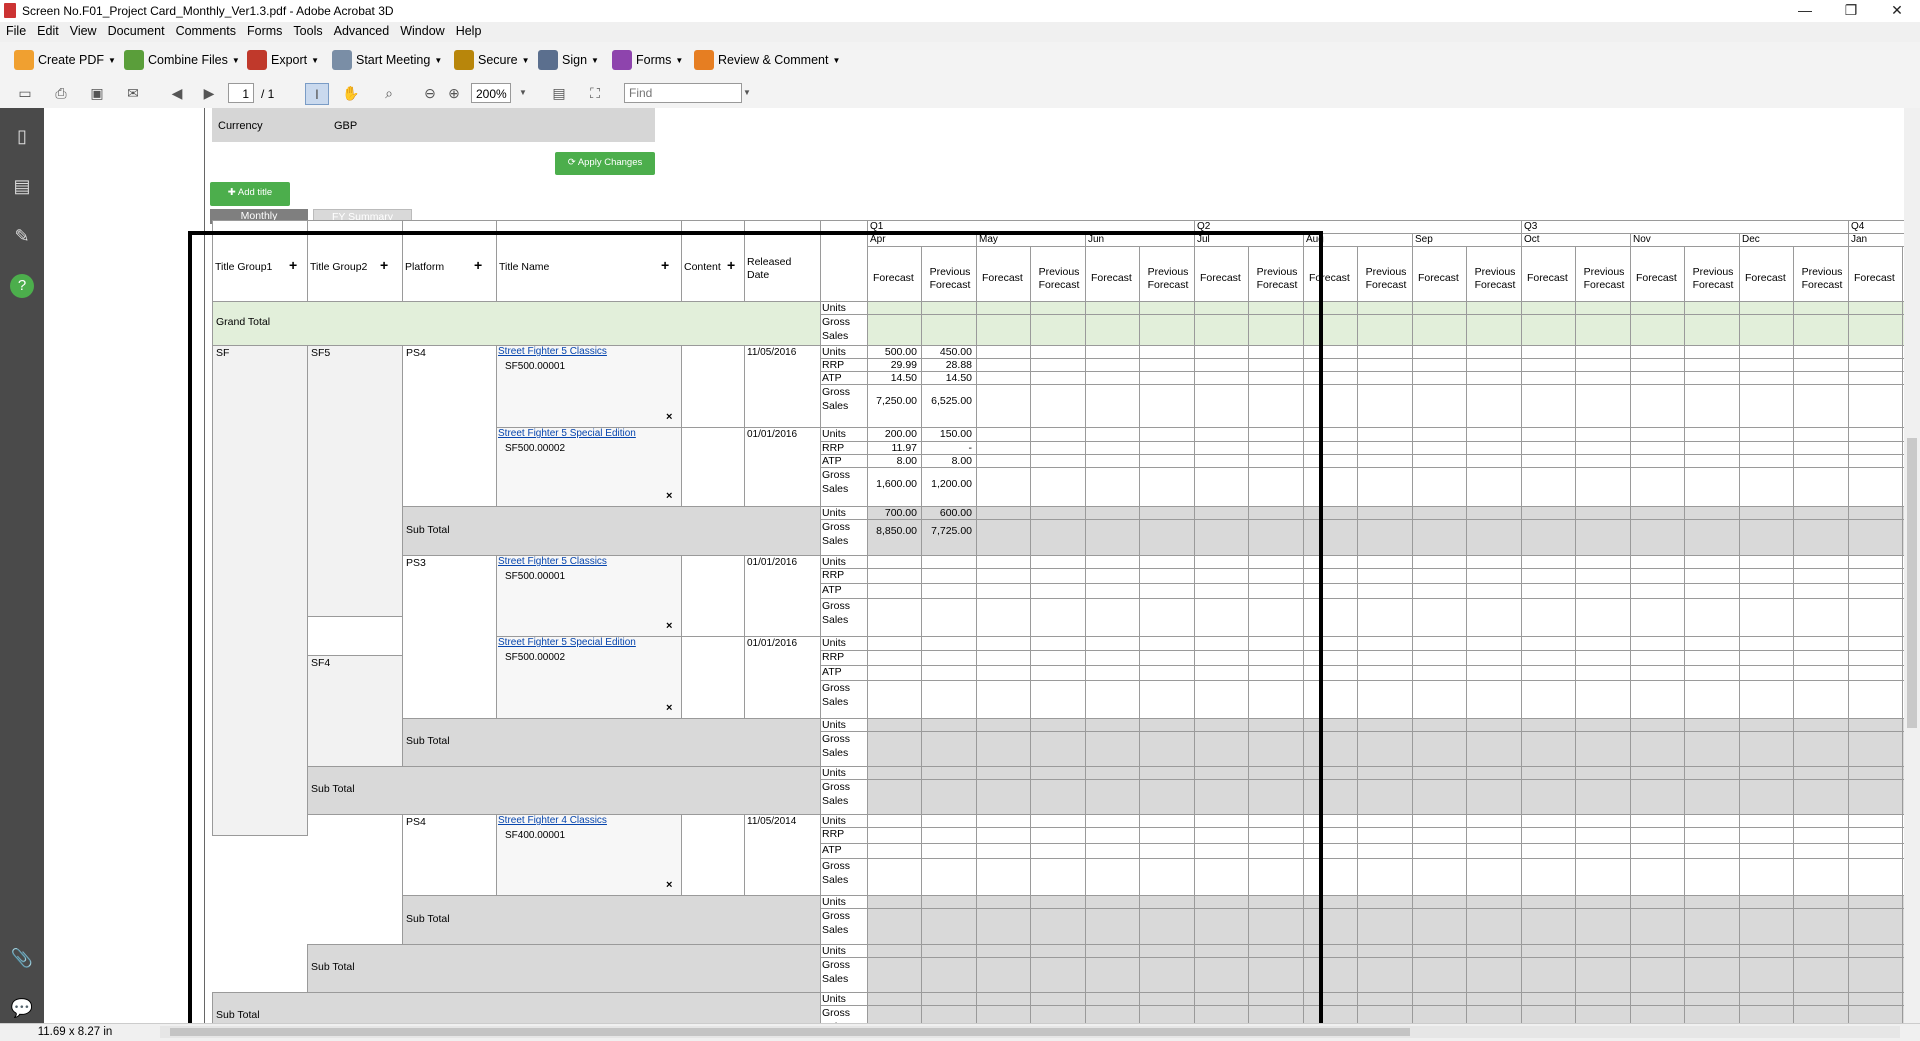  I want to click on find-dropdown-icon: ▼, so click(747, 93).